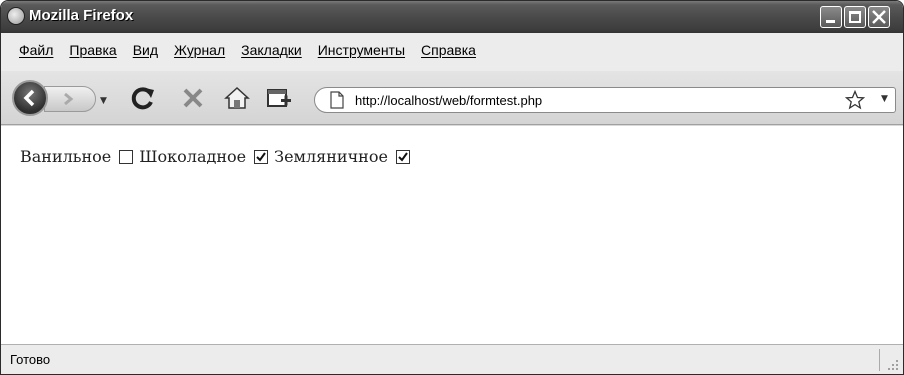 This screenshot has width=904, height=375. Describe the element at coordinates (66, 156) in the screenshot. I see `option-label-vanilla: Ванильное` at that location.